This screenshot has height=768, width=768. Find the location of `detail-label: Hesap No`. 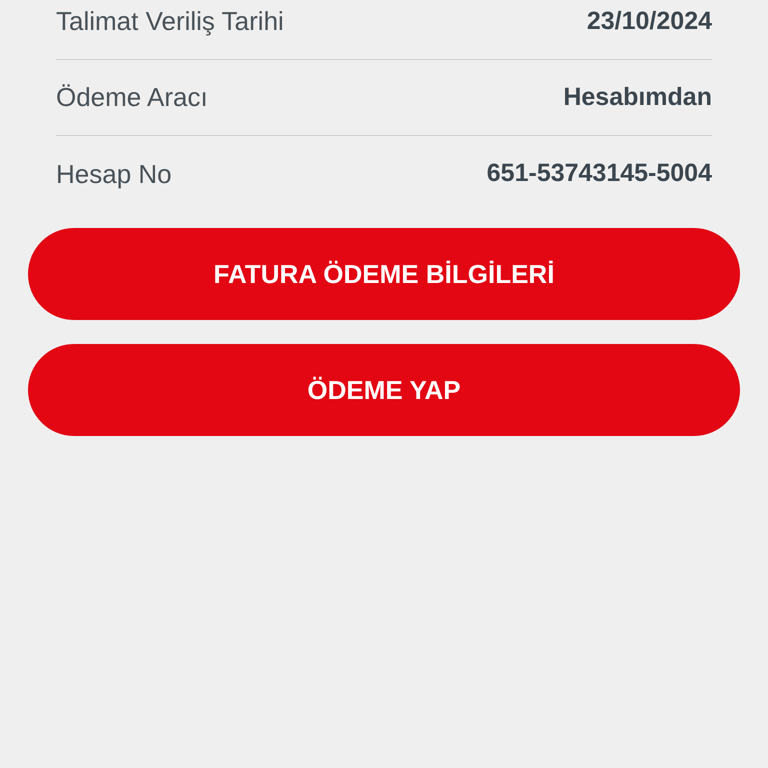

detail-label: Hesap No is located at coordinates (114, 174).